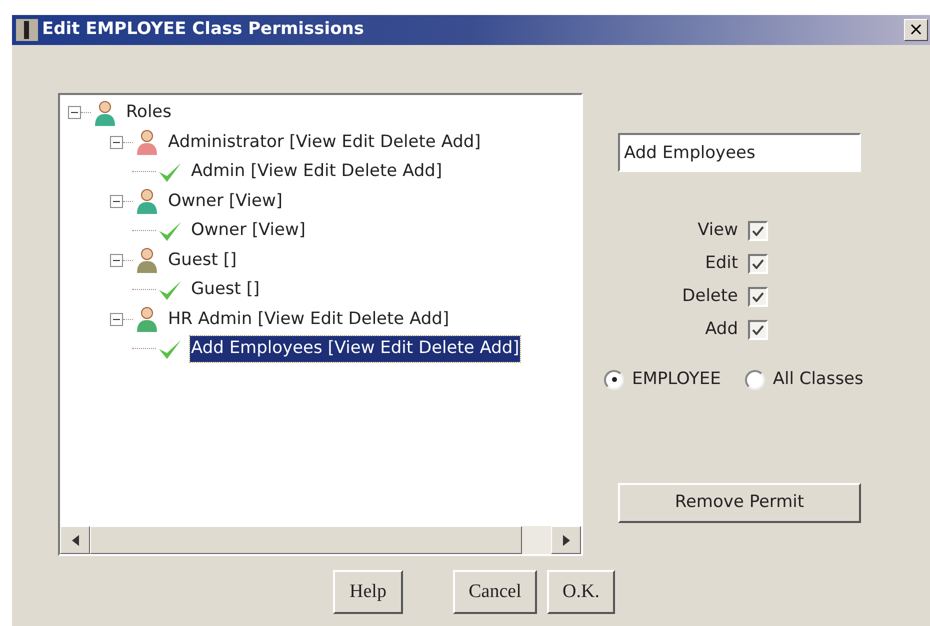  What do you see at coordinates (581, 592) in the screenshot?
I see `dialog-button: O.K.` at bounding box center [581, 592].